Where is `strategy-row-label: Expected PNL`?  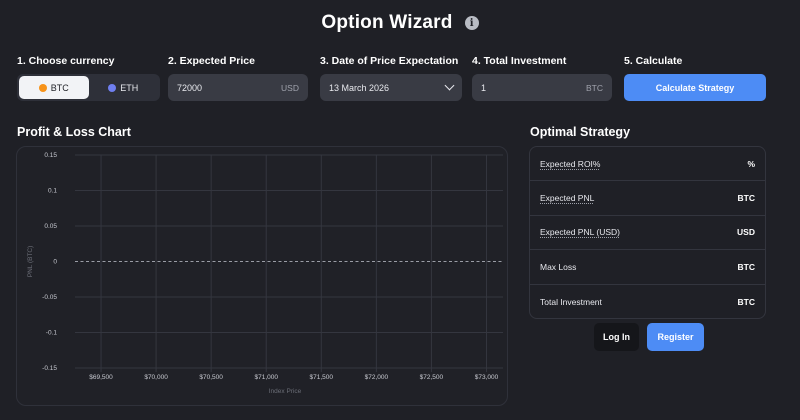
strategy-row-label: Expected PNL is located at coordinates (567, 198).